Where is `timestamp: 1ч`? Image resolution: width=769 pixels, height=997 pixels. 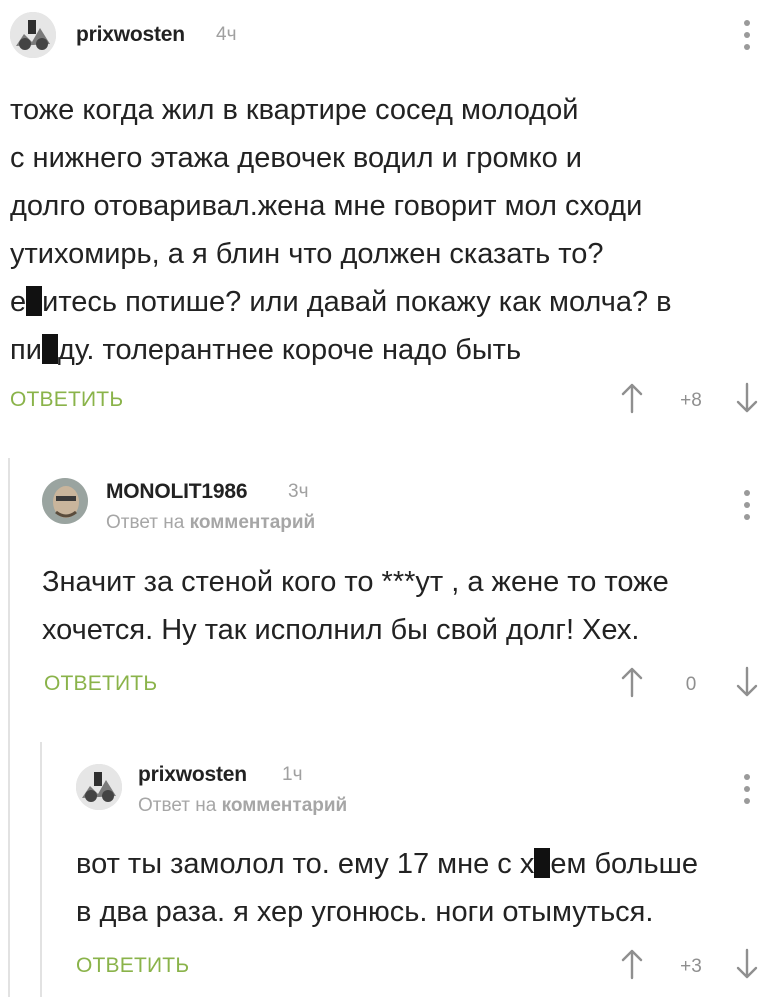 timestamp: 1ч is located at coordinates (292, 774).